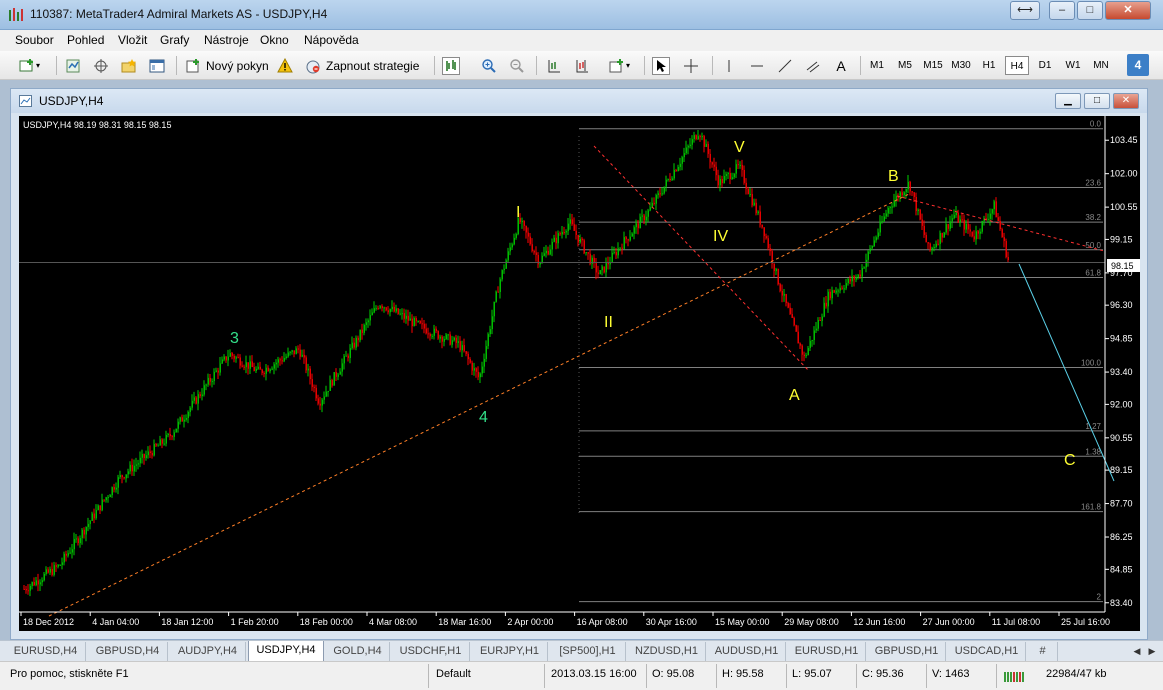 The width and height of the screenshot is (1163, 690). I want to click on status-high: H: 95.58, so click(743, 674).